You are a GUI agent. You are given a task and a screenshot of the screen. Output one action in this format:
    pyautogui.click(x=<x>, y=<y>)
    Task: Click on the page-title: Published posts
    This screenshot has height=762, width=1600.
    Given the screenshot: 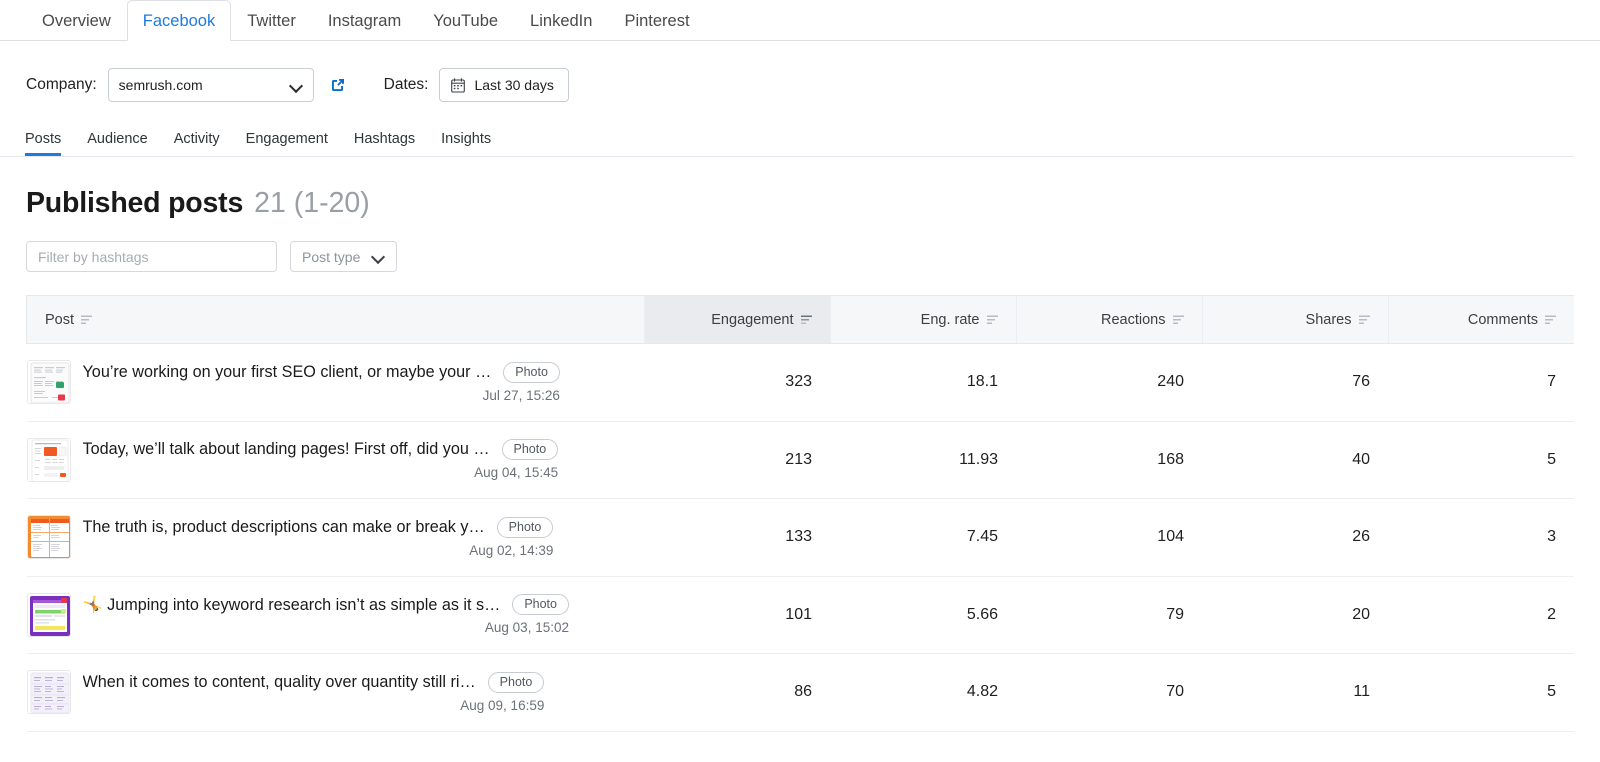 What is the action you would take?
    pyautogui.click(x=135, y=203)
    